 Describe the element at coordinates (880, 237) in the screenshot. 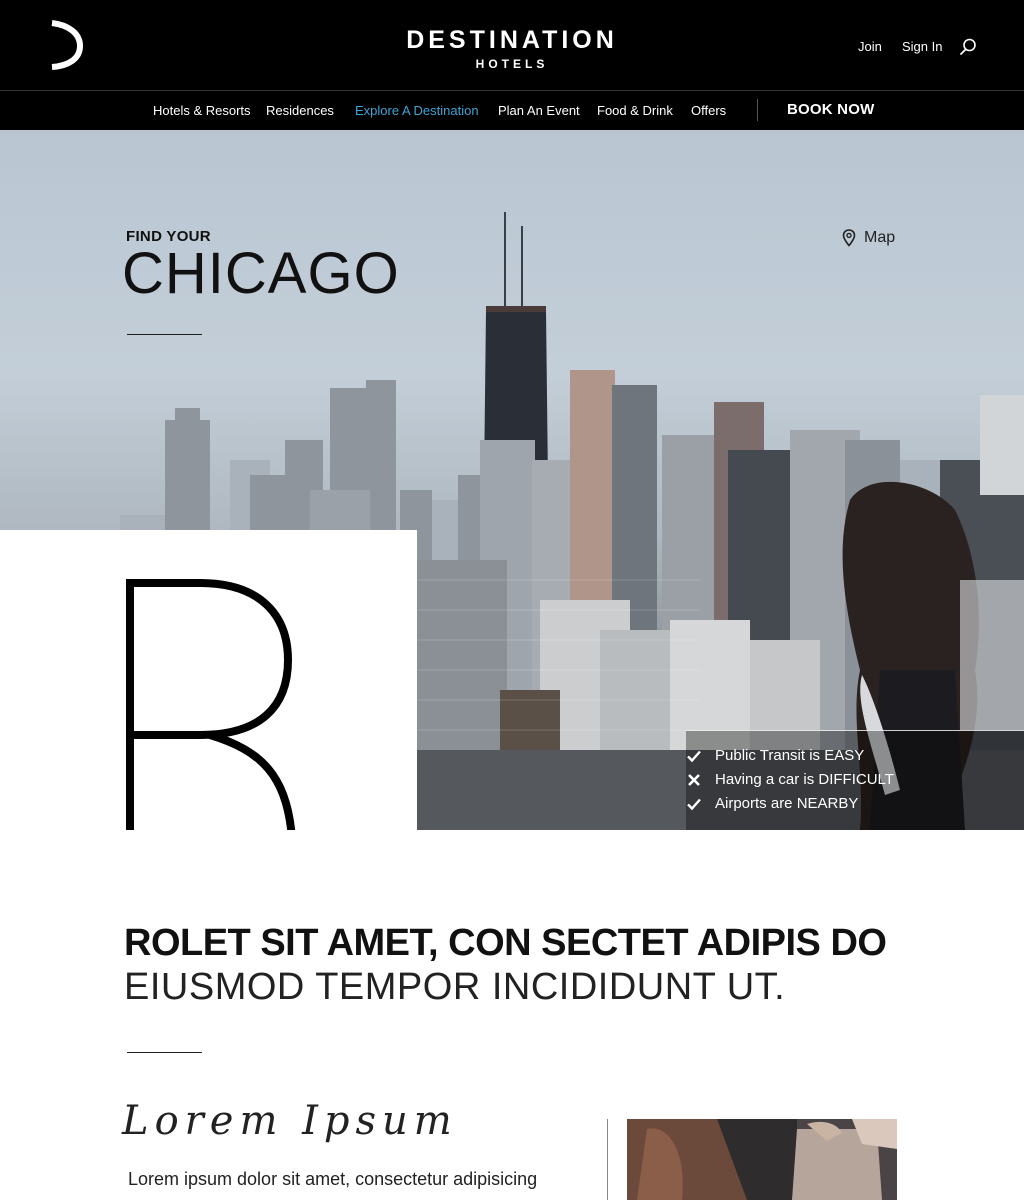

I see `map-link-label: Map` at that location.